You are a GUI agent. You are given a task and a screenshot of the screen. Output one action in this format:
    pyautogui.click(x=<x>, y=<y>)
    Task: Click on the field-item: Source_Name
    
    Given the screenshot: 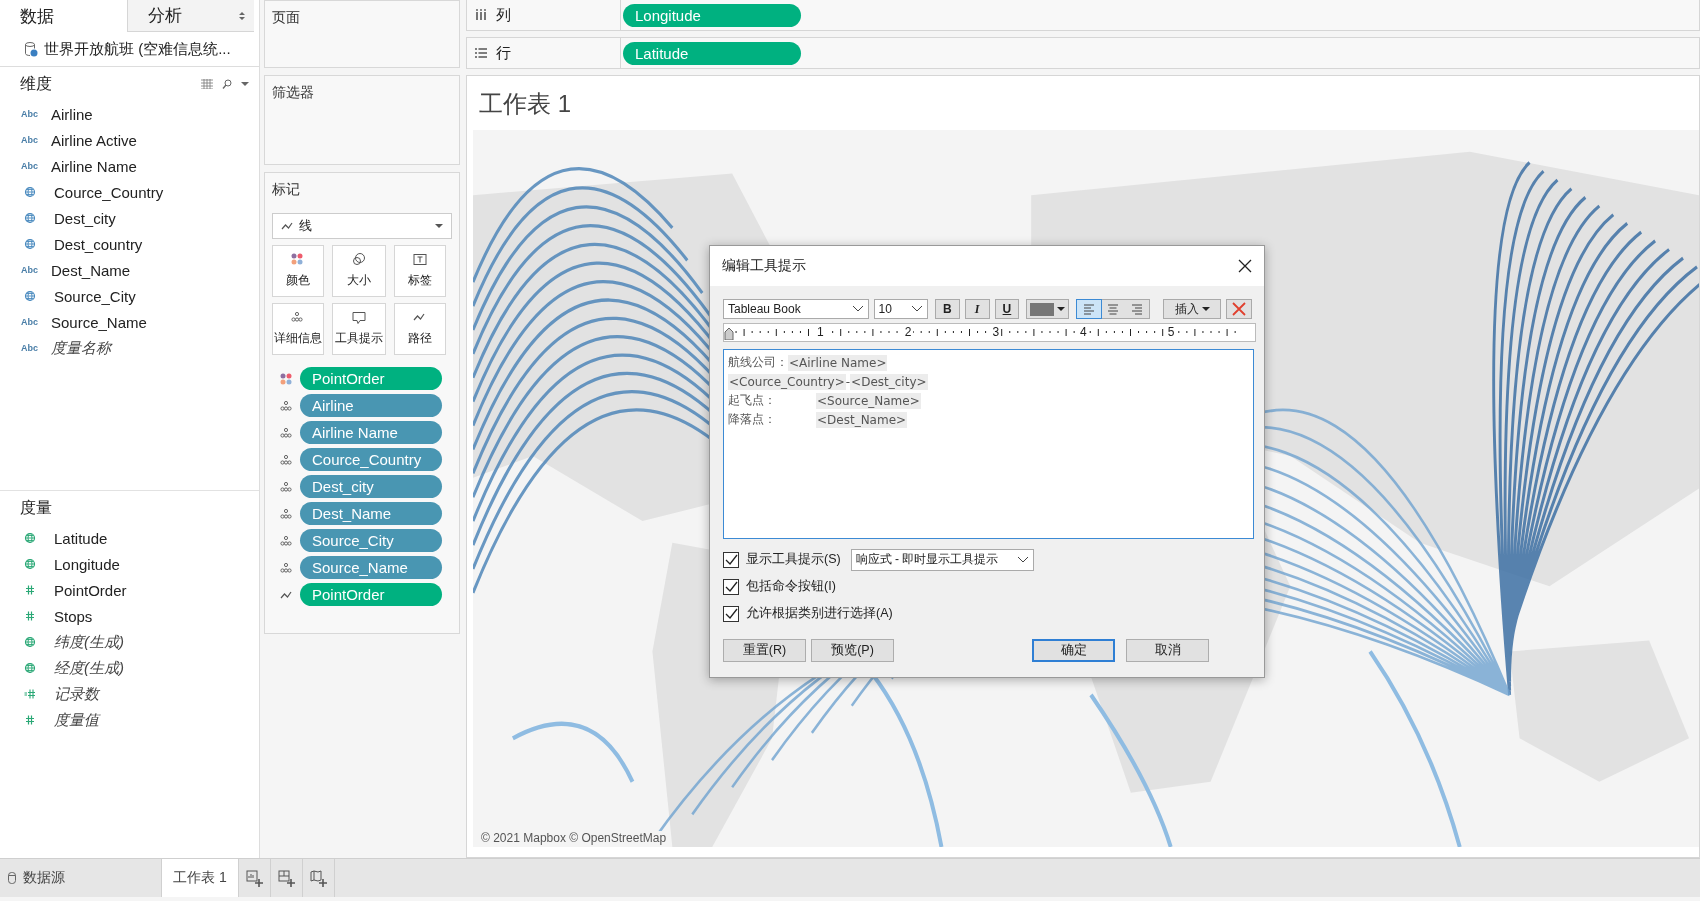 What is the action you would take?
    pyautogui.click(x=99, y=322)
    